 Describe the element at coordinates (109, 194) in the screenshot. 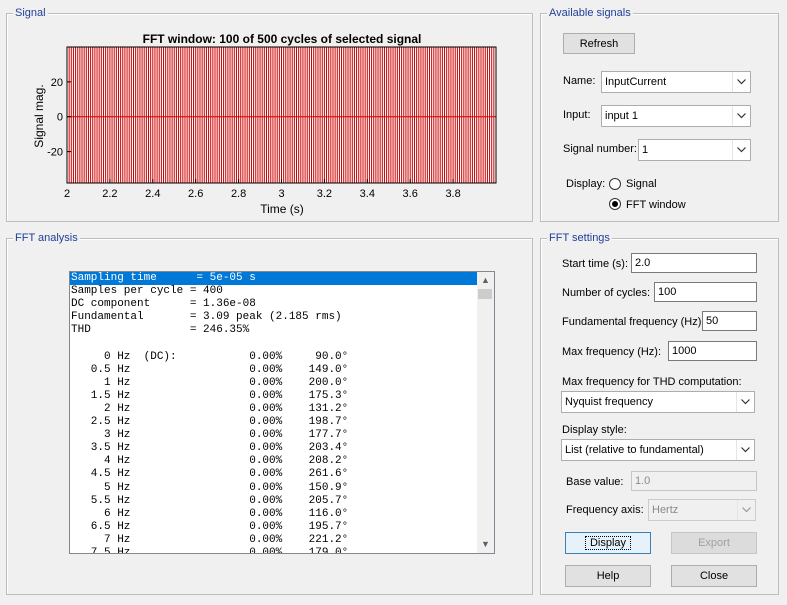

I see `x-tick-label: 2.2` at that location.